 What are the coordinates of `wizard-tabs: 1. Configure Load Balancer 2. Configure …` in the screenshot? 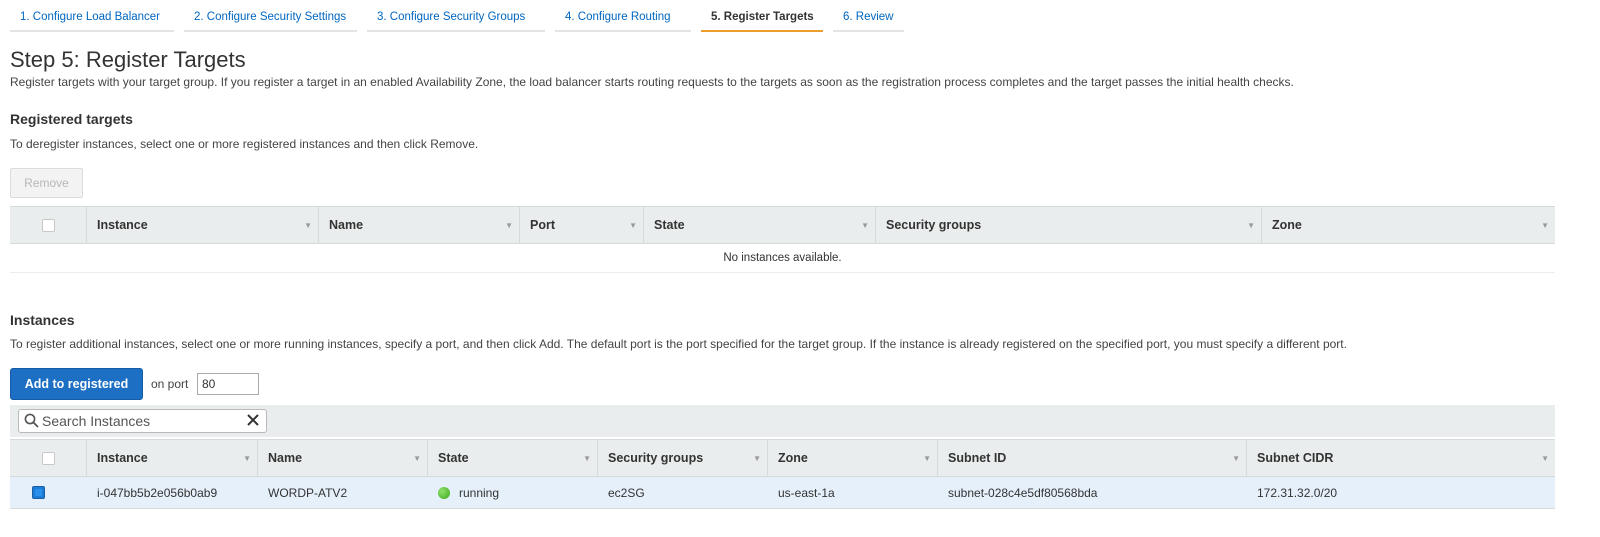 It's located at (462, 16).